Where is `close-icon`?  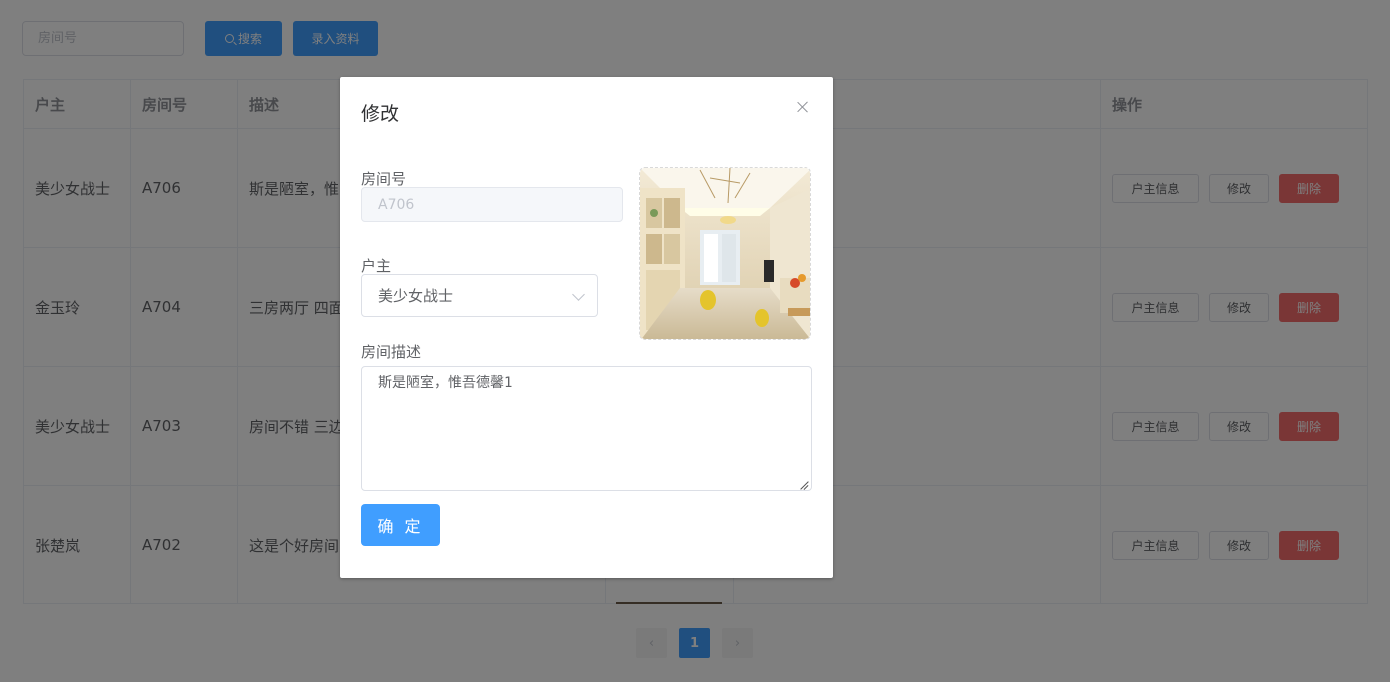
close-icon is located at coordinates (803, 107).